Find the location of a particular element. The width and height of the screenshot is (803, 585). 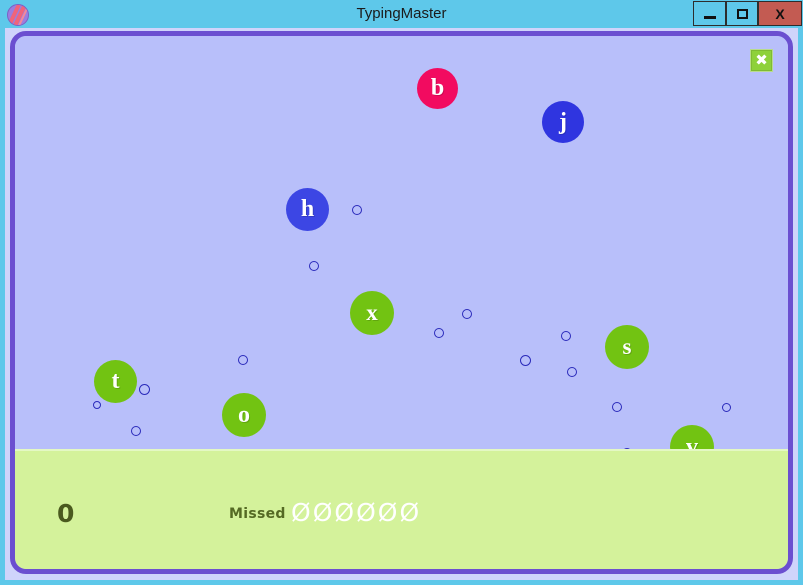

title-bar: TypingMaster X is located at coordinates (401, 14).